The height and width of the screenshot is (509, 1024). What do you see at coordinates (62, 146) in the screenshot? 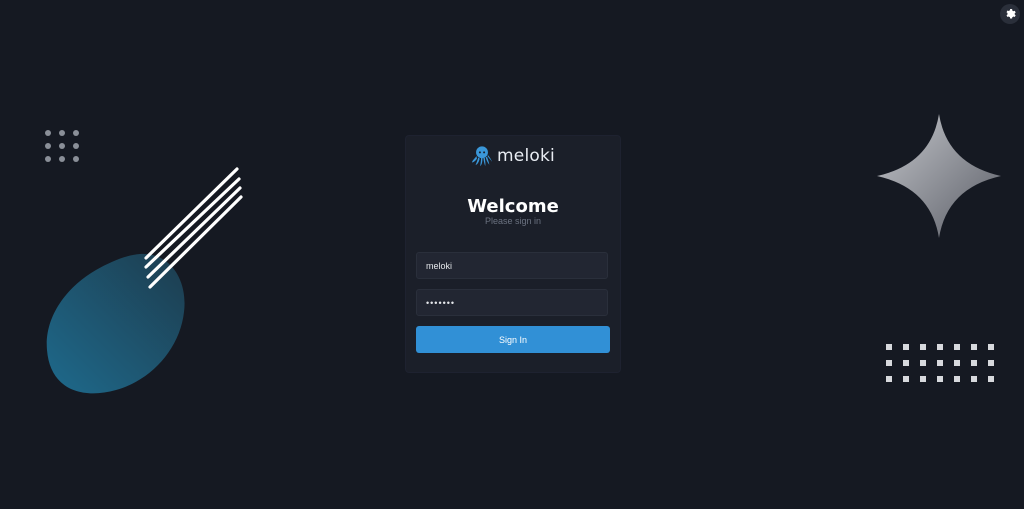
I see `decorative-dot-grid` at bounding box center [62, 146].